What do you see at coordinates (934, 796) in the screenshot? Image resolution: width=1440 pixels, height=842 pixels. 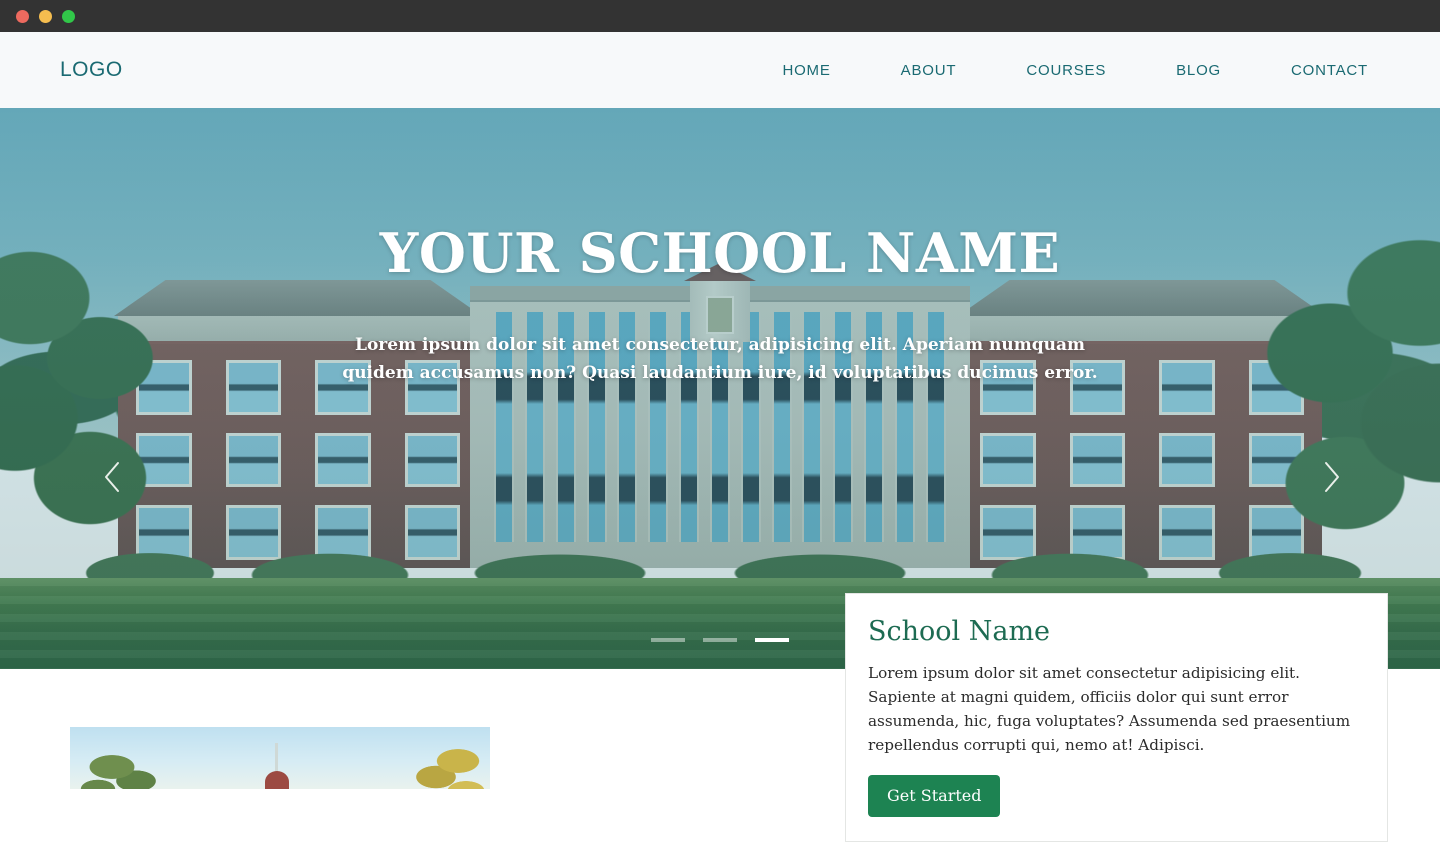 I see `get-started-button: Get Started` at bounding box center [934, 796].